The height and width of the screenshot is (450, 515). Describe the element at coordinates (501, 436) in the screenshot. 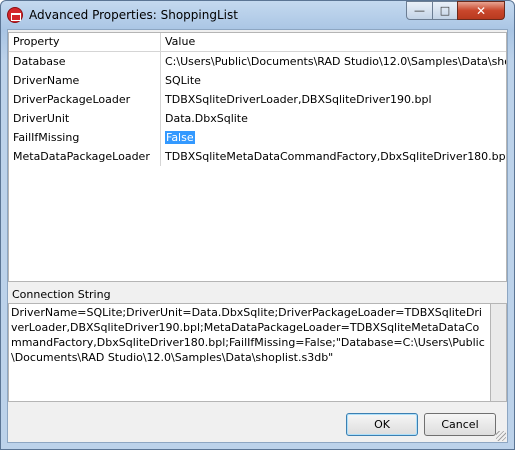

I see `resize-grip-icon` at that location.